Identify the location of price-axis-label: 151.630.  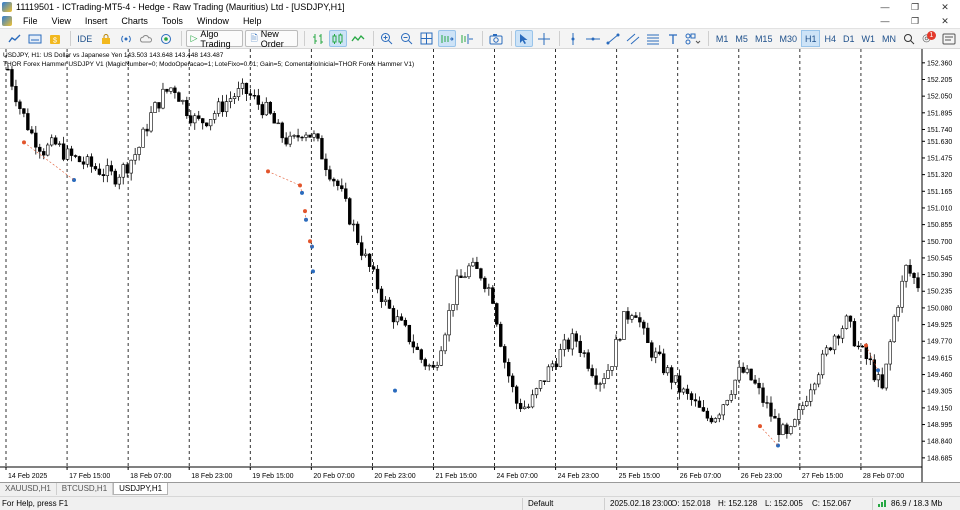
(939, 142).